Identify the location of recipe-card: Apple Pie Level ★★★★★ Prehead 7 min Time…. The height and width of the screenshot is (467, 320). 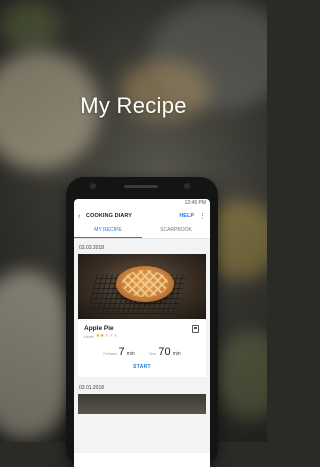
(142, 315).